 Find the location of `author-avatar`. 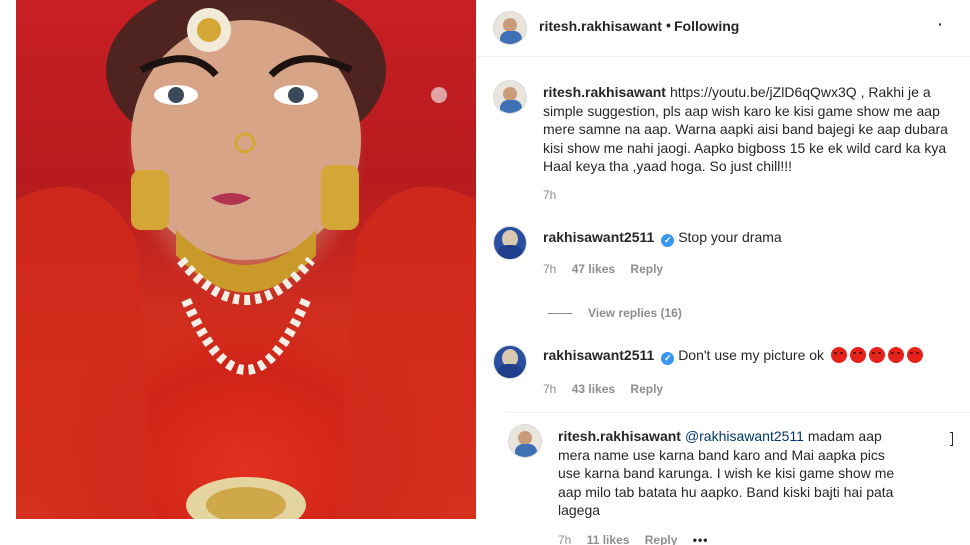

author-avatar is located at coordinates (510, 28).